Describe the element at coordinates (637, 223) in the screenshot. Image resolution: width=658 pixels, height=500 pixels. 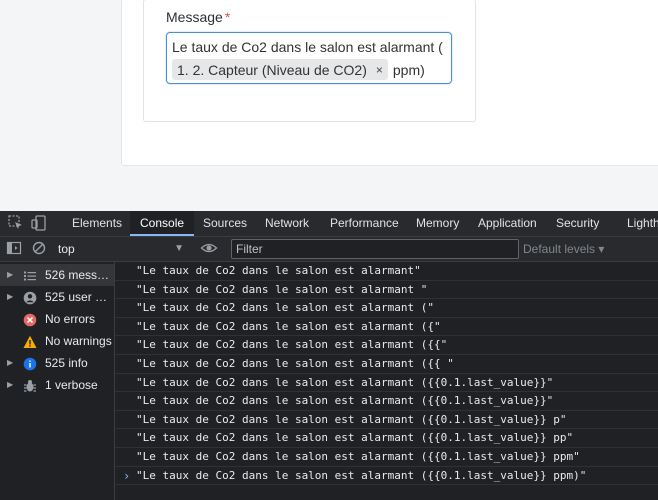
I see `tab-lighthouse: Lighthouse` at that location.